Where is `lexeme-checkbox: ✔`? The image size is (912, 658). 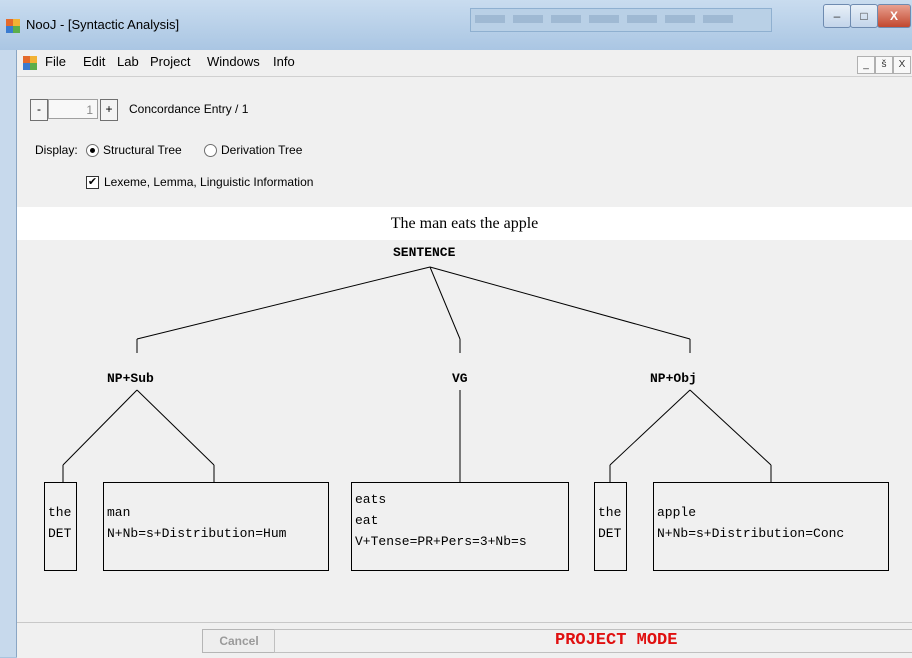
lexeme-checkbox: ✔ is located at coordinates (92, 182).